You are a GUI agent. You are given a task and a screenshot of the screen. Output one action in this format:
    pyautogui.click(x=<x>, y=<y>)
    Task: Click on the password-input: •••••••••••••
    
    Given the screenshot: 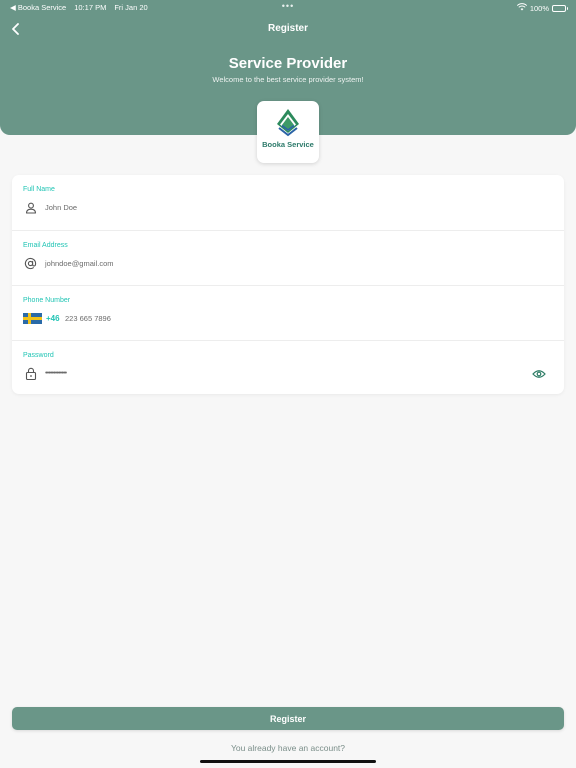 What is the action you would take?
    pyautogui.click(x=56, y=372)
    